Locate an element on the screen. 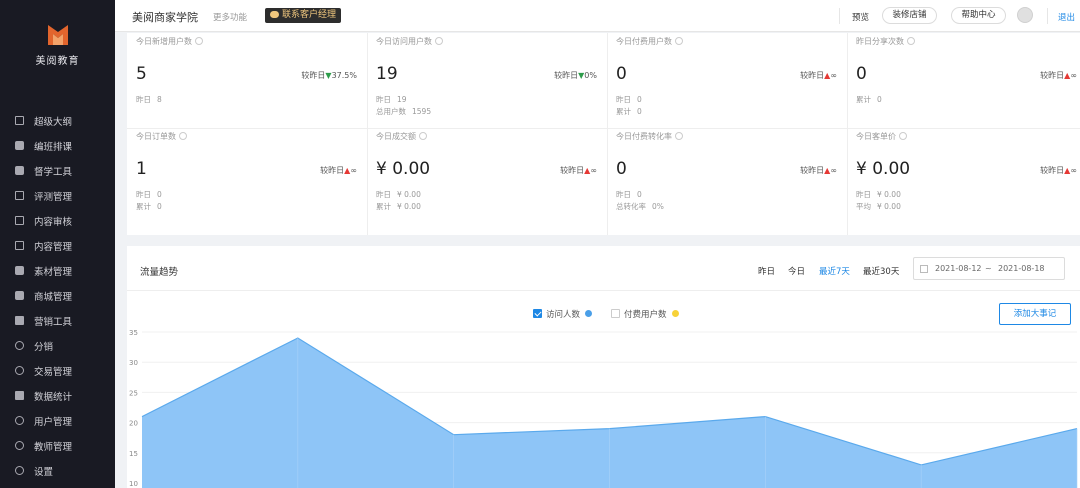 The width and height of the screenshot is (1080, 488). teacher-icon is located at coordinates (19, 445).